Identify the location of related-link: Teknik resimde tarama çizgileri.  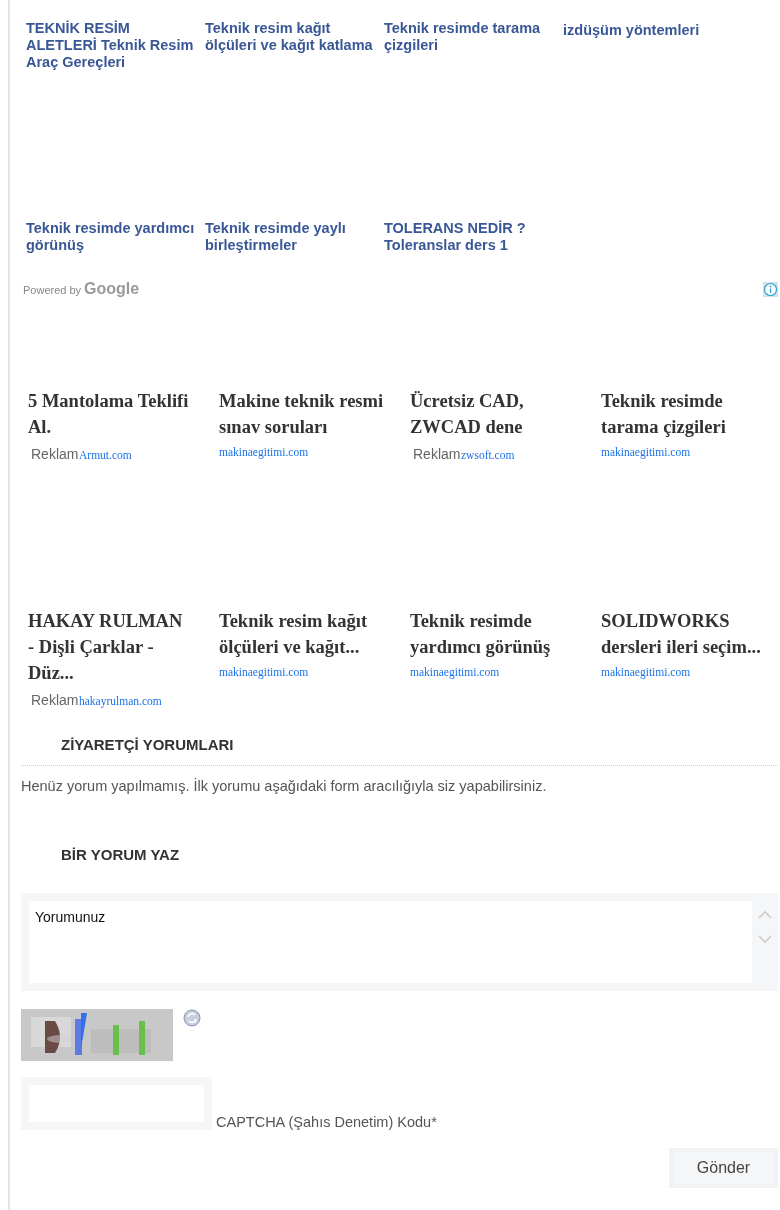
(470, 37).